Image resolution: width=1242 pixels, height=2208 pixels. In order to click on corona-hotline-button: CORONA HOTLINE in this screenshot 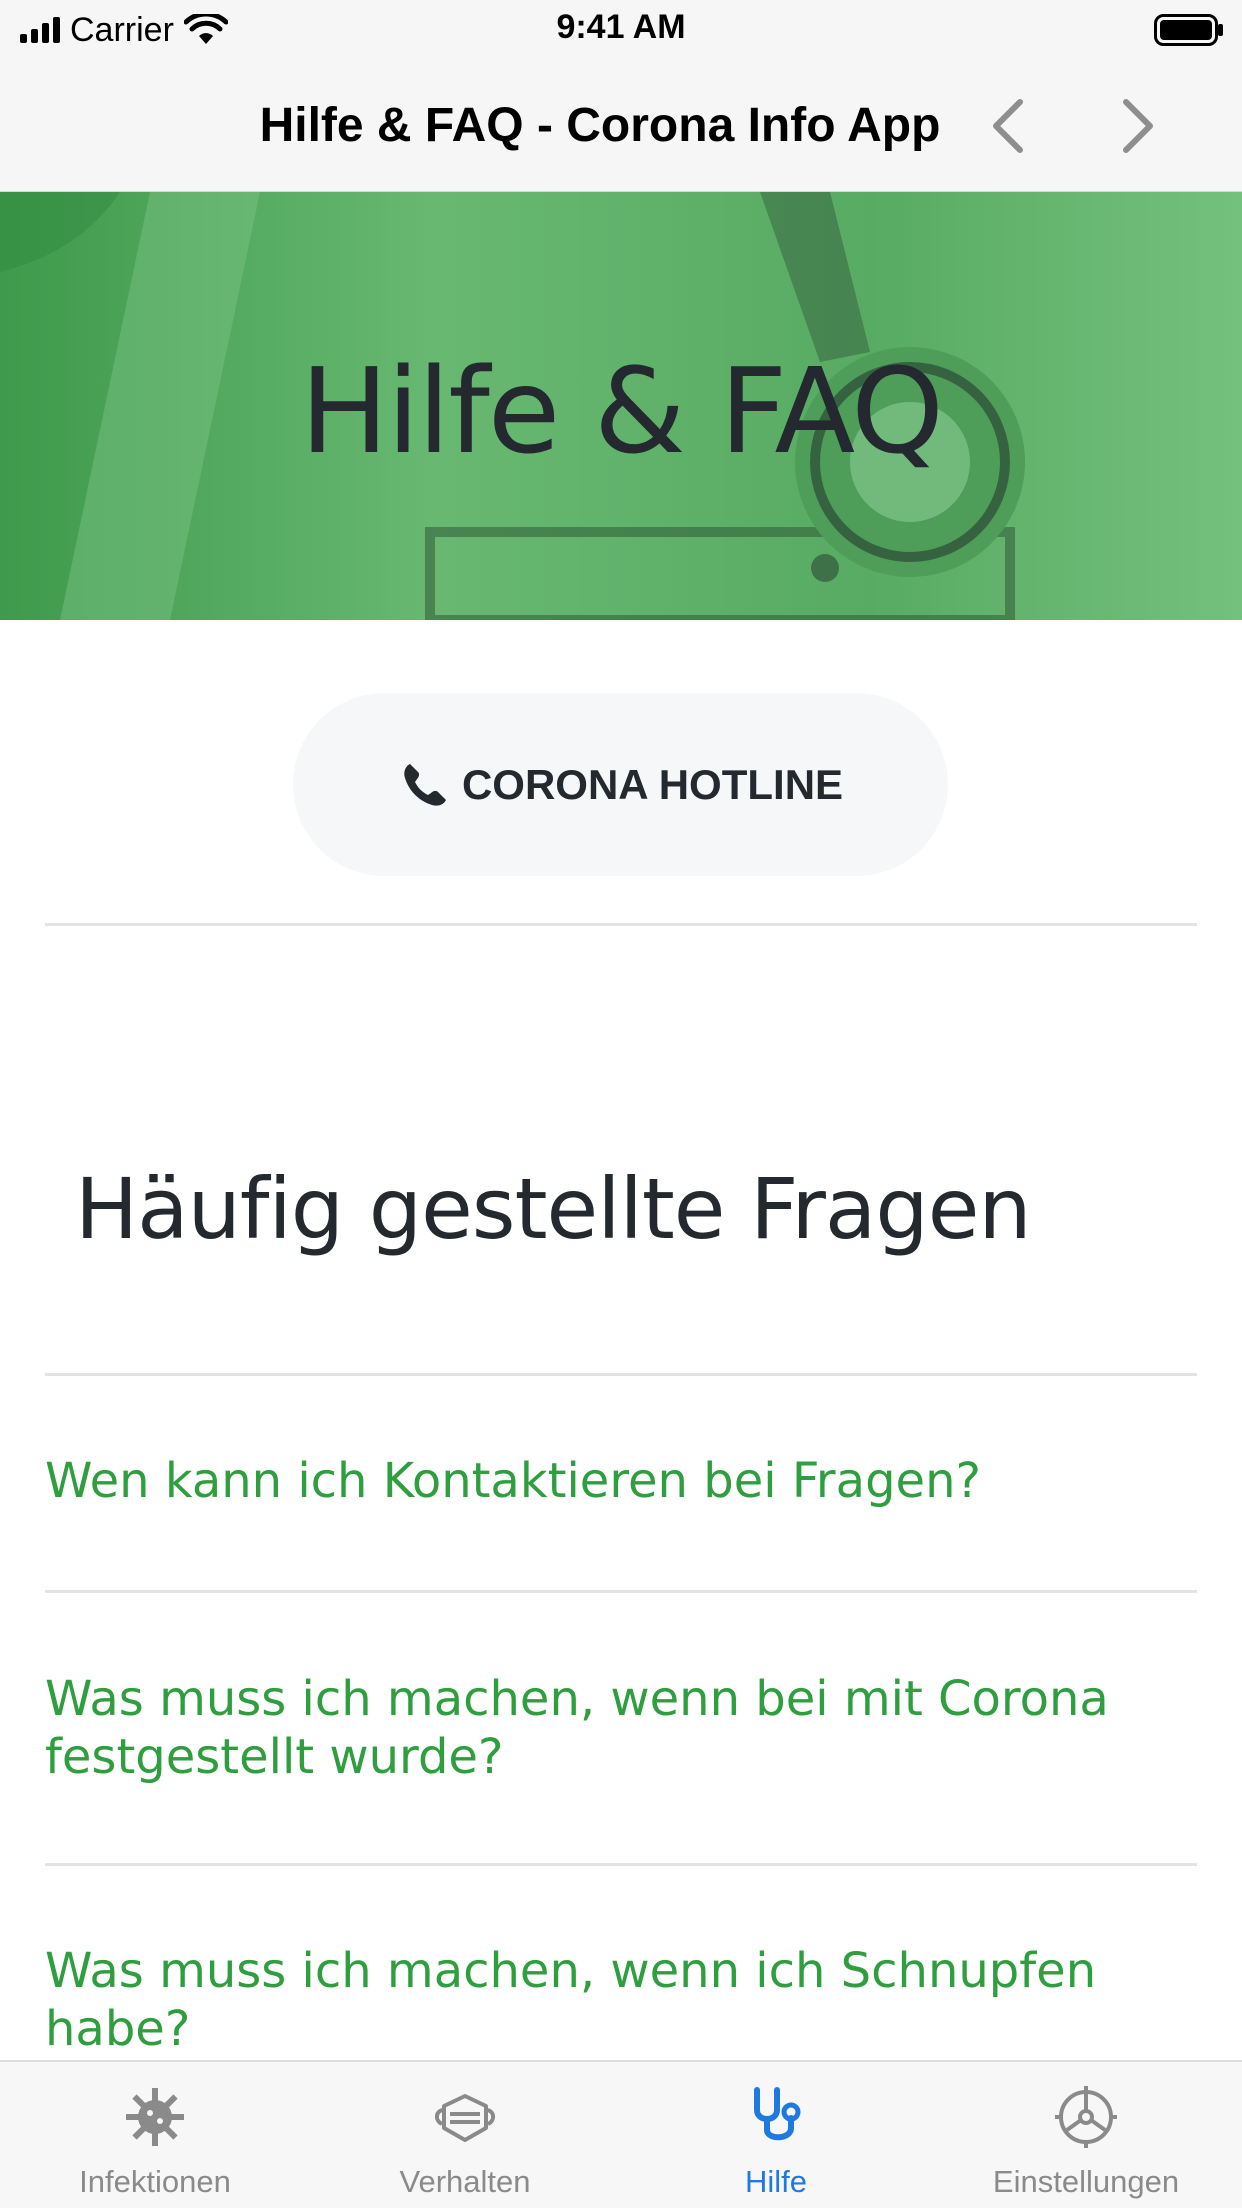, I will do `click(620, 784)`.